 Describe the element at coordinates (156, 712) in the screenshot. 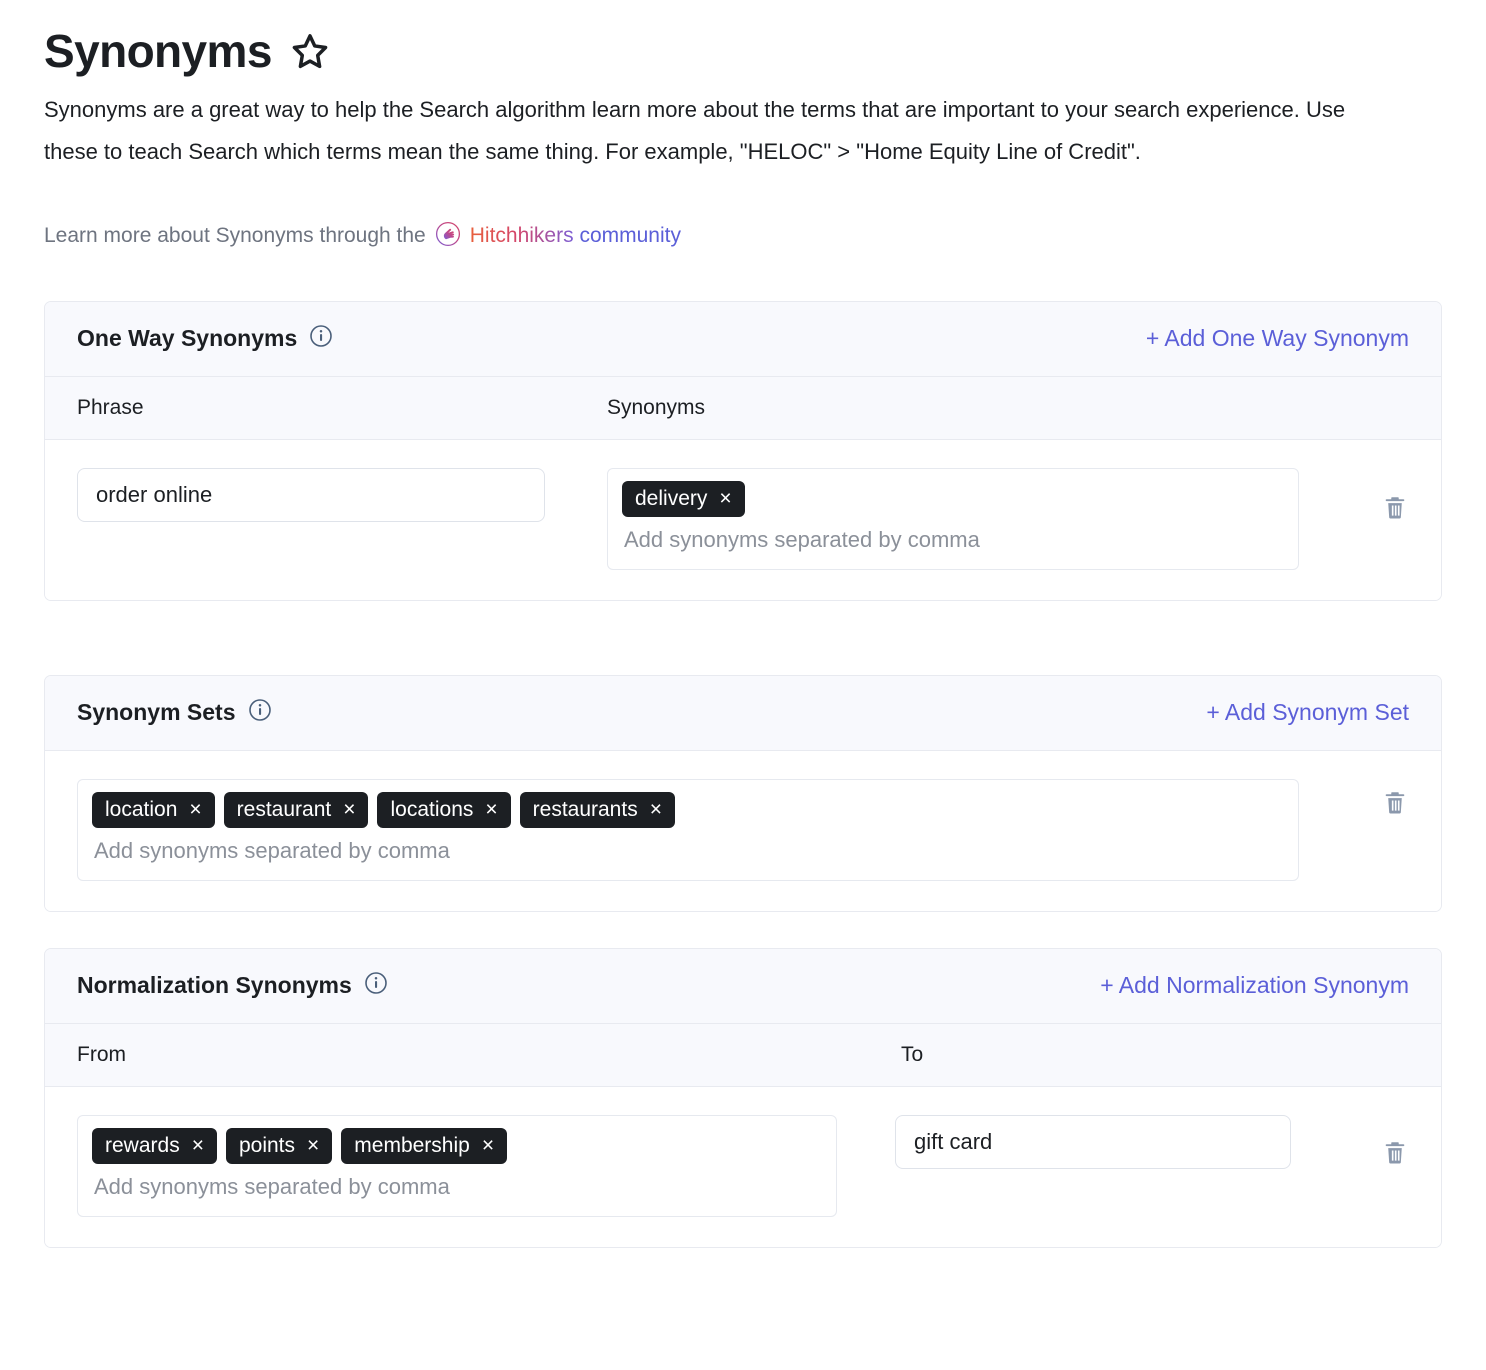

I see `synonym-sets-title: Synonym Sets` at that location.